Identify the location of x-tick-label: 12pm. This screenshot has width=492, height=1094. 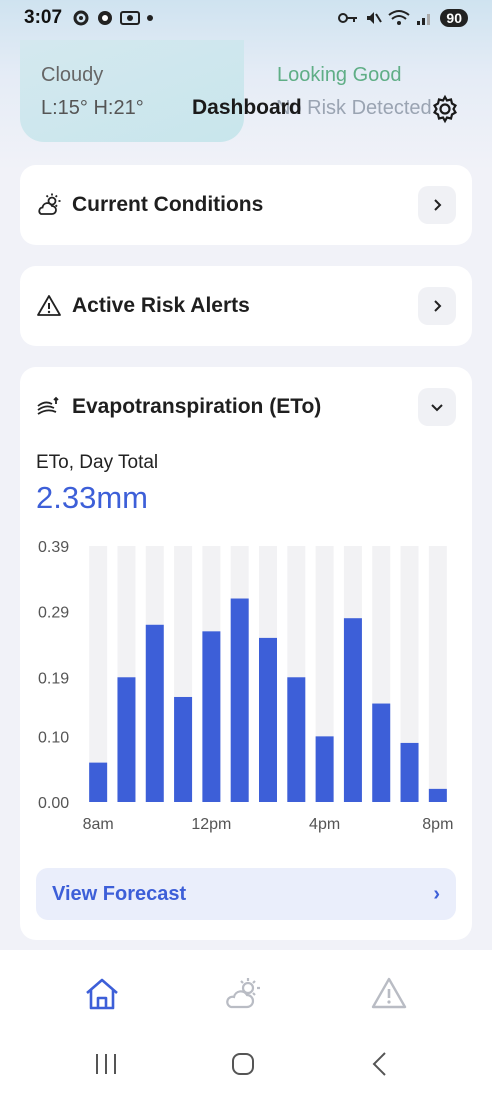
(211, 824).